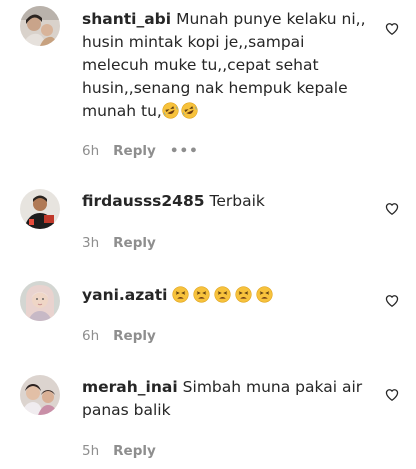 The height and width of the screenshot is (469, 416). Describe the element at coordinates (237, 201) in the screenshot. I see `comment-text: Terbaik` at that location.